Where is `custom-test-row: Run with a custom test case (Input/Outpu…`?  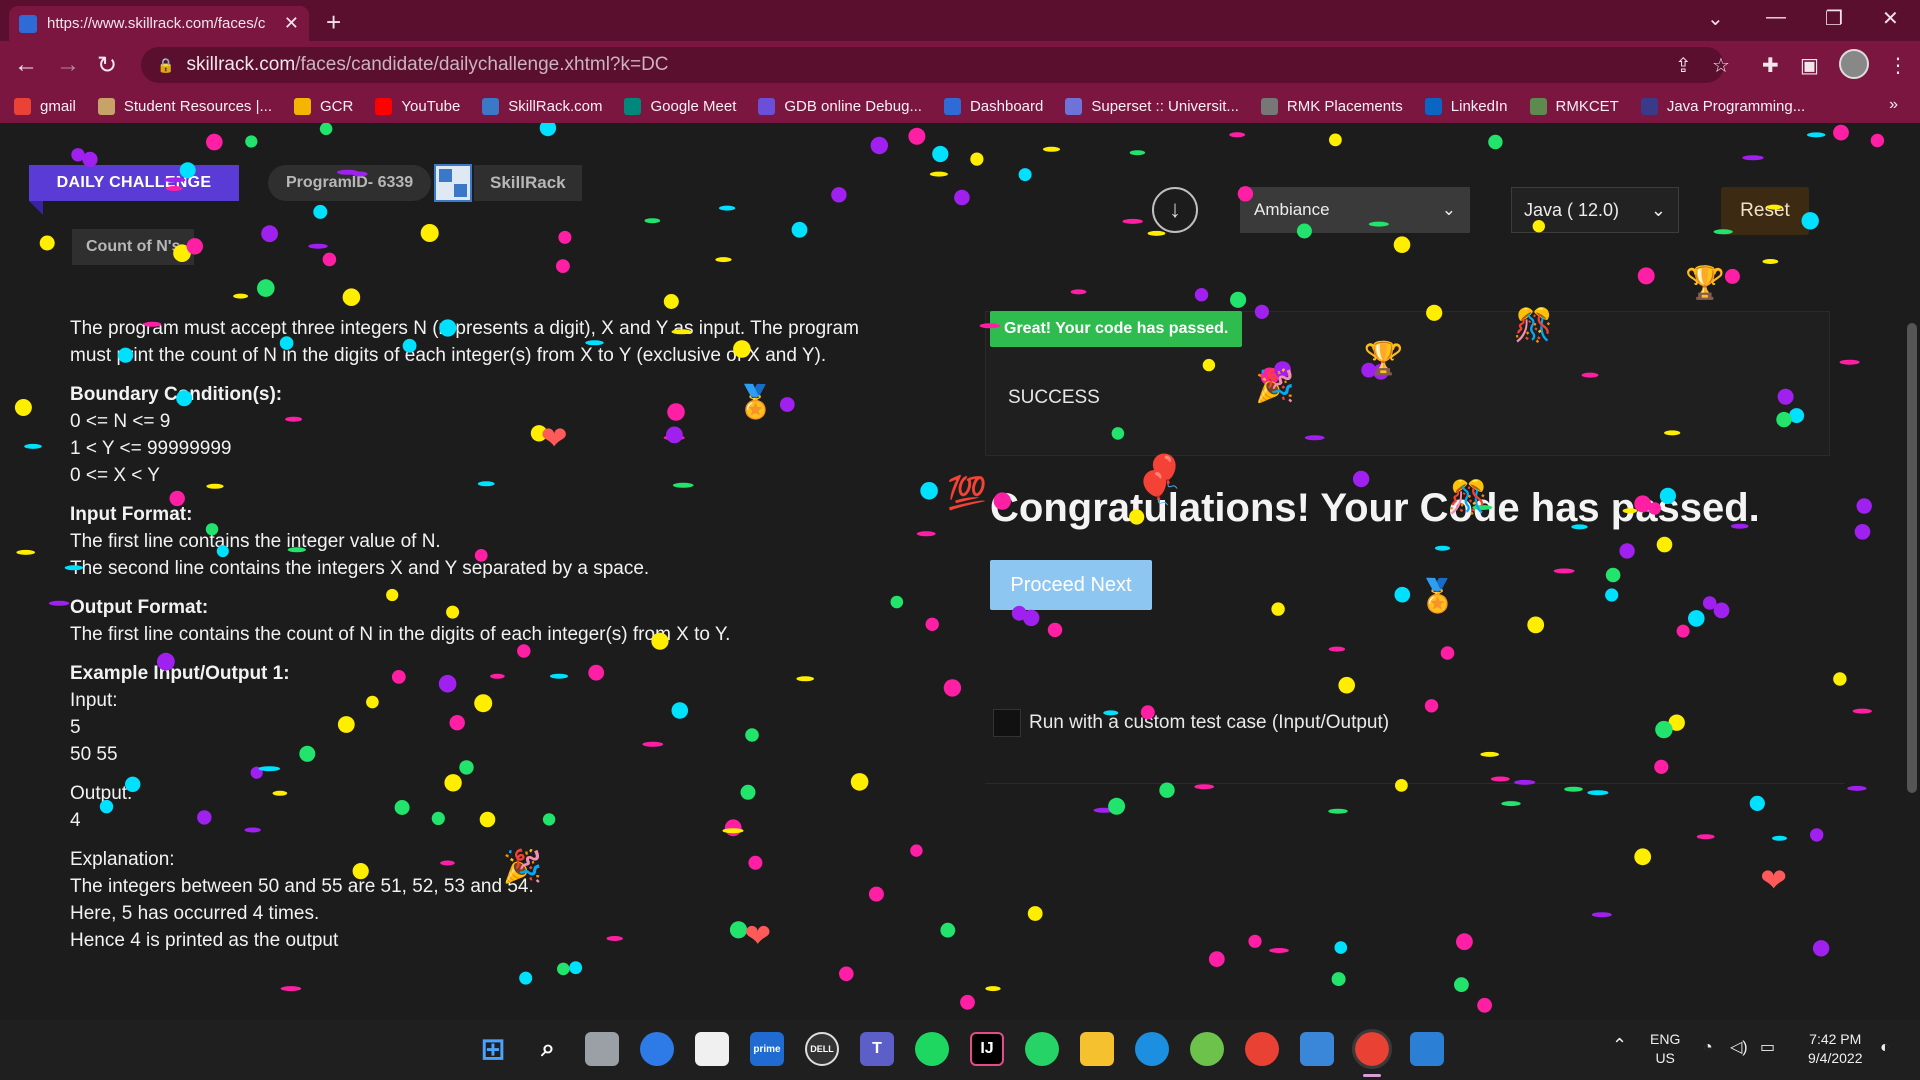
custom-test-row: Run with a custom test case (Input/Outpu… is located at coordinates (1191, 723).